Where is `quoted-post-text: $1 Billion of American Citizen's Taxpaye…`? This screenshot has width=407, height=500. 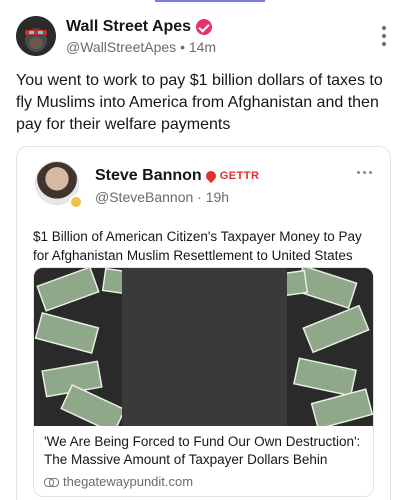 quoted-post-text: $1 Billion of American Citizen's Taxpaye… is located at coordinates (197, 246).